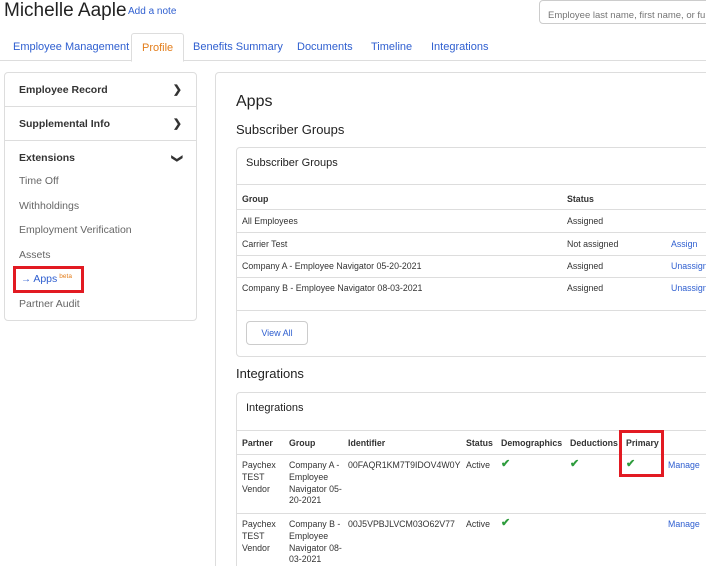 This screenshot has width=706, height=566. I want to click on subscriber-groups-heading: Subscriber Groups, so click(290, 129).